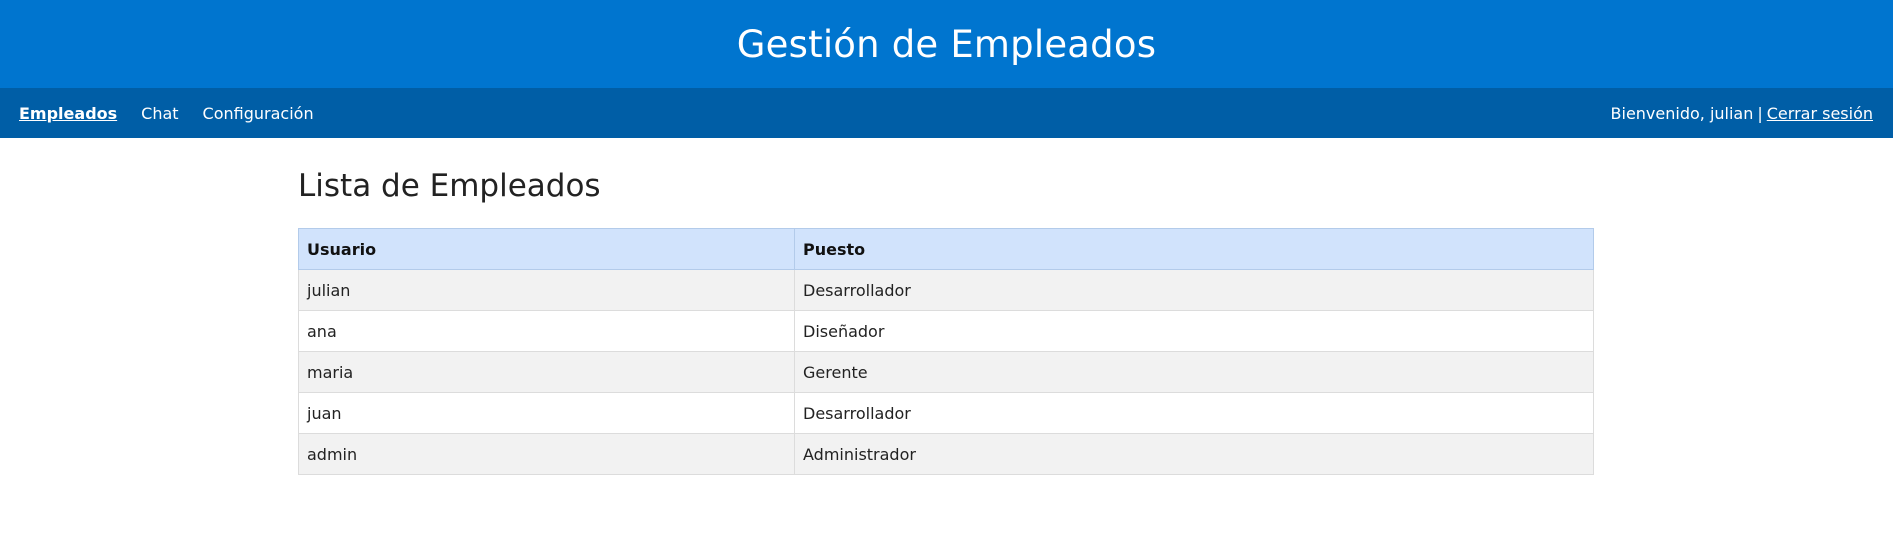 Image resolution: width=1893 pixels, height=537 pixels. Describe the element at coordinates (546, 454) in the screenshot. I see `cell-usuario: admin` at that location.